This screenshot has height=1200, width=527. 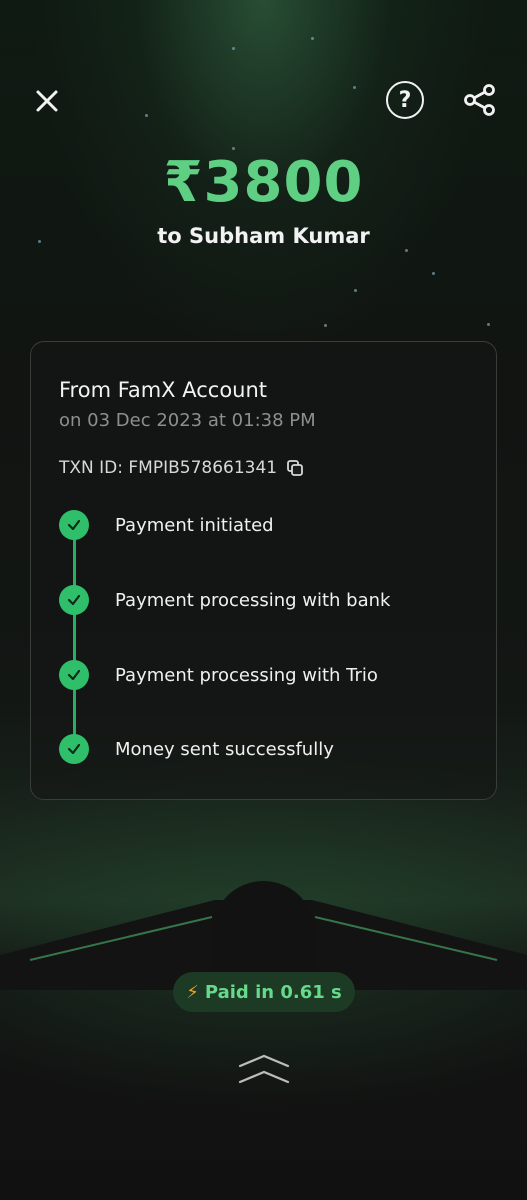 What do you see at coordinates (246, 675) in the screenshot?
I see `step-label: Payment processing with Trio` at bounding box center [246, 675].